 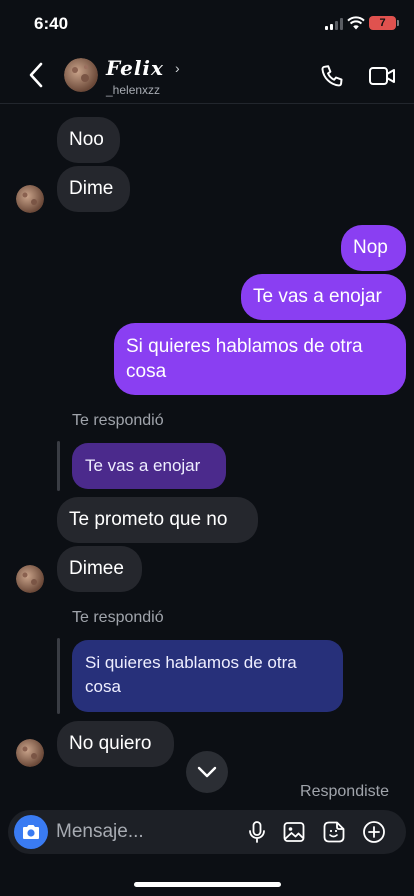 What do you see at coordinates (356, 23) in the screenshot?
I see `wifi-icon` at bounding box center [356, 23].